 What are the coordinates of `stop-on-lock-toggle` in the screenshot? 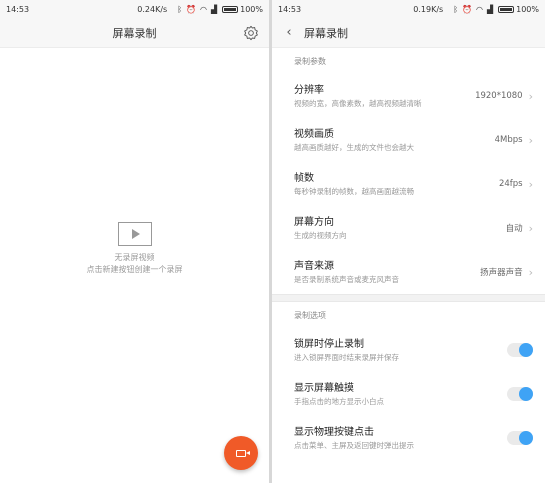 It's located at (520, 350).